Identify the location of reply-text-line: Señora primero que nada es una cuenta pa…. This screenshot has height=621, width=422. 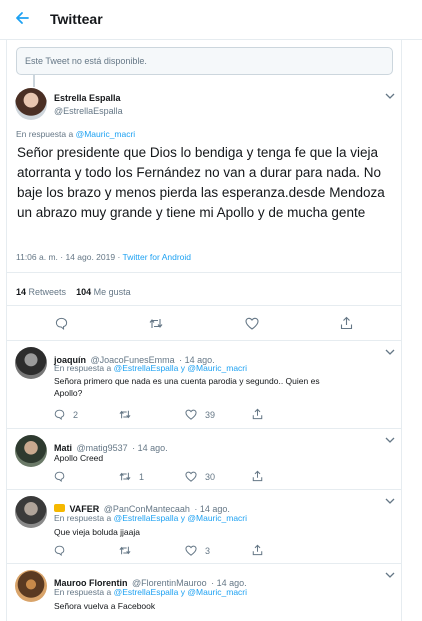
(187, 381).